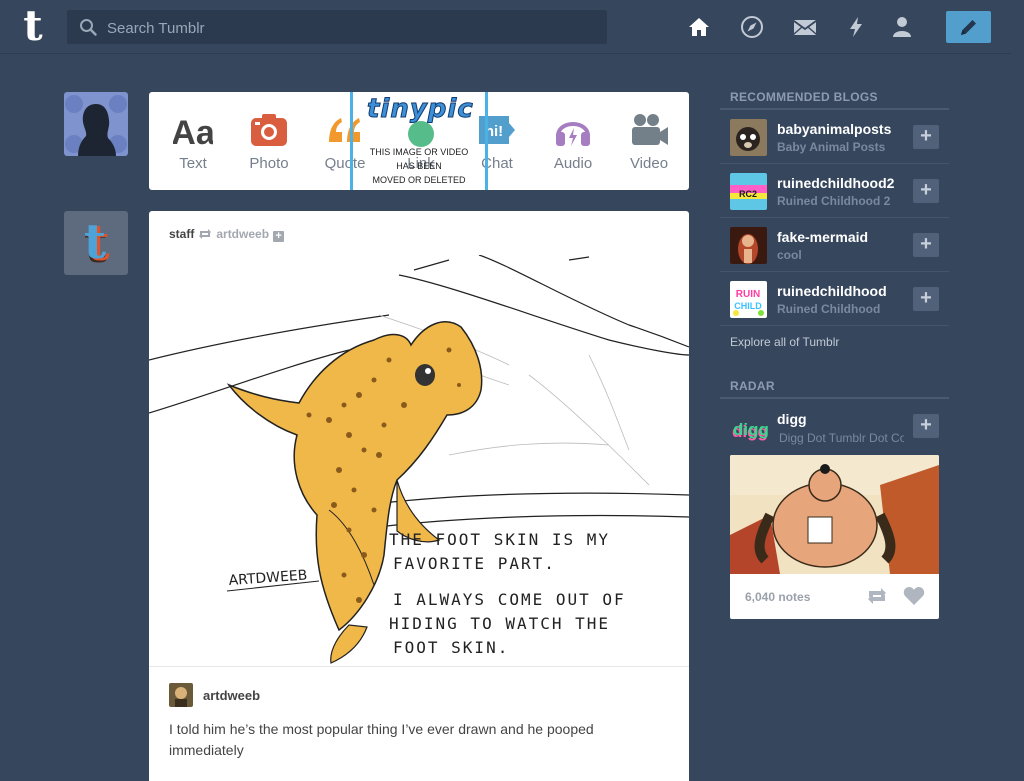  What do you see at coordinates (748, 306) in the screenshot?
I see `svg-text: CHILD` at bounding box center [748, 306].